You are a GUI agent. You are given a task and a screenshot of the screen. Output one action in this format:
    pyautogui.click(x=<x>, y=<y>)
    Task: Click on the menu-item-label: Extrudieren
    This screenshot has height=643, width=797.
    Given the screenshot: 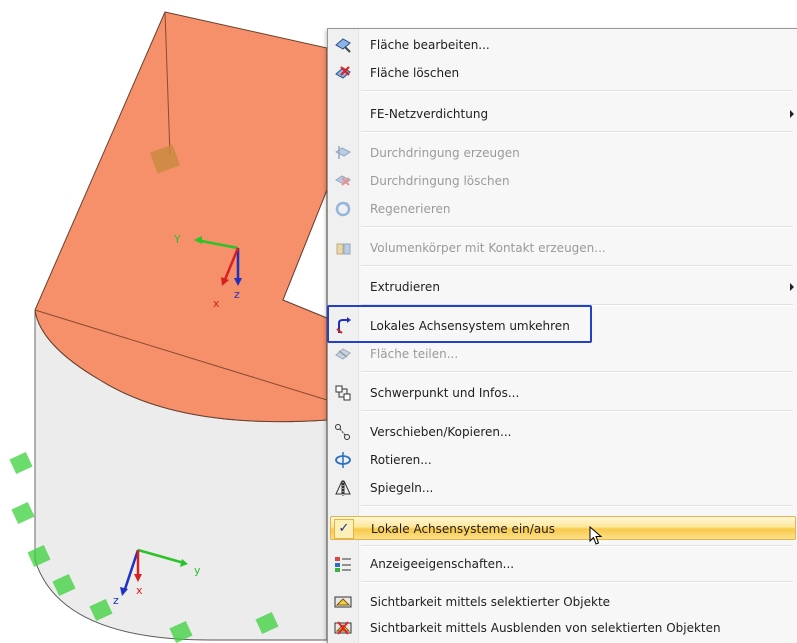 What is the action you would take?
    pyautogui.click(x=405, y=287)
    